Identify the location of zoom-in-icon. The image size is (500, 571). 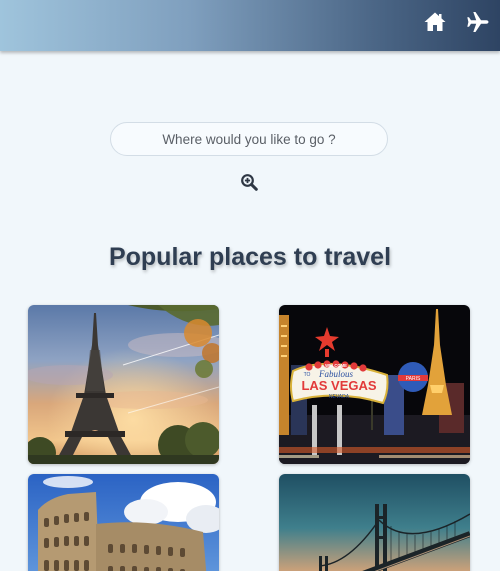
(249, 182).